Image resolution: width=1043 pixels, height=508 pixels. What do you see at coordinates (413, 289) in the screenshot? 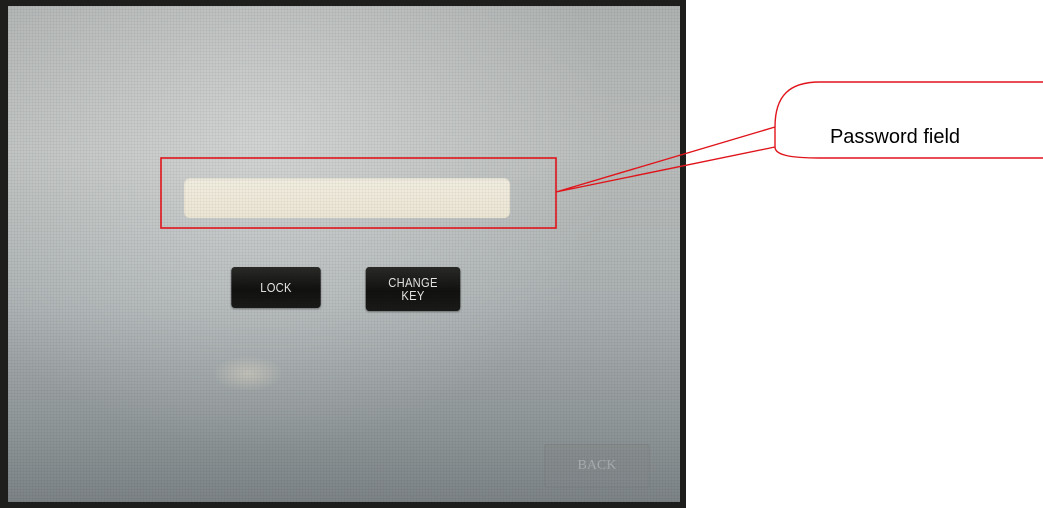
I see `change-key-button: CHANGE KEY` at bounding box center [413, 289].